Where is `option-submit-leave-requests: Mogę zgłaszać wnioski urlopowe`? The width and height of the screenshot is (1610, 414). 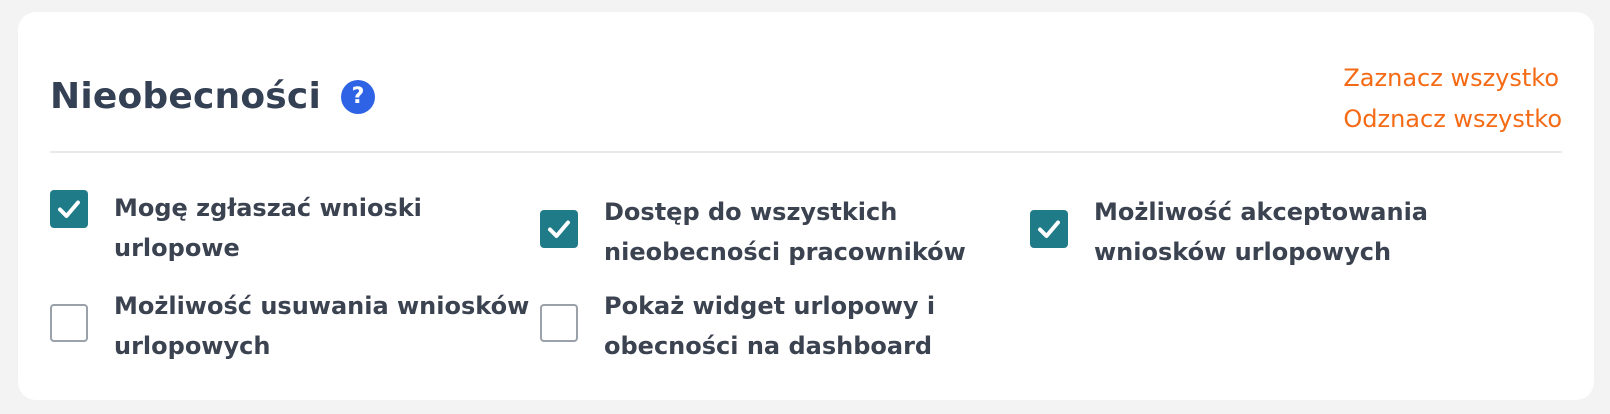
option-submit-leave-requests: Mogę zgłaszać wnioski urlopowe is located at coordinates (290, 229).